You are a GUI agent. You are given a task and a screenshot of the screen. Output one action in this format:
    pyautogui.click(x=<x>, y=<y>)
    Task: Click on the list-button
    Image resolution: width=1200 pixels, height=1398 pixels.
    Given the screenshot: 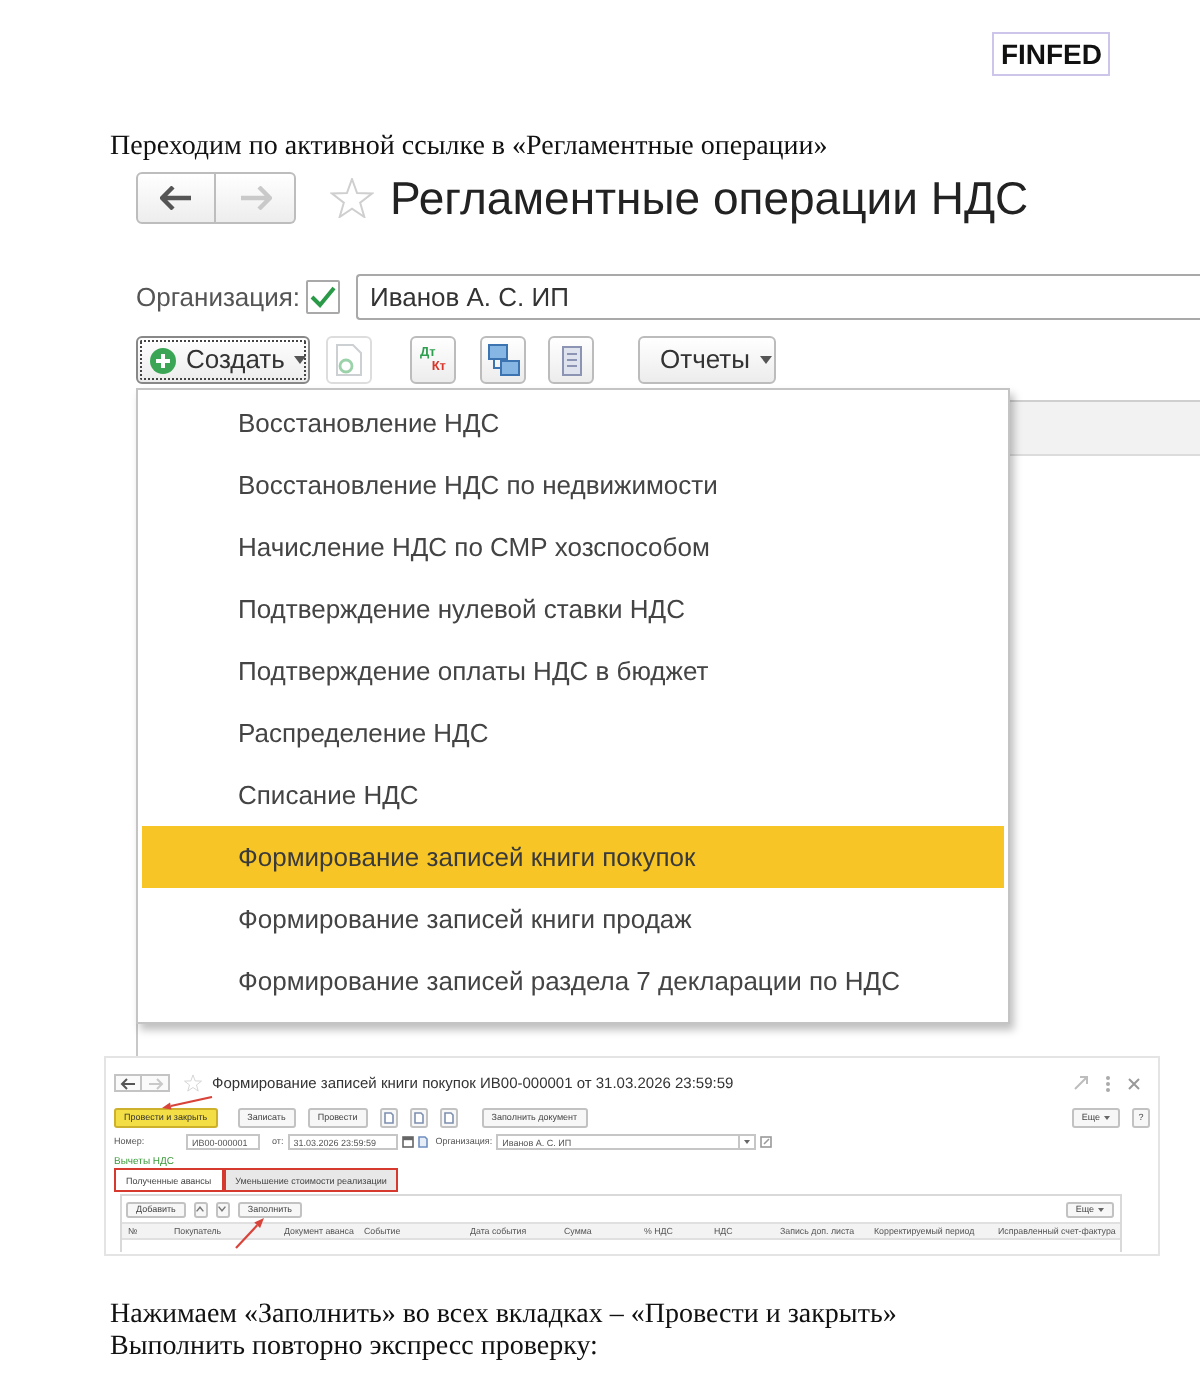 What is the action you would take?
    pyautogui.click(x=571, y=360)
    